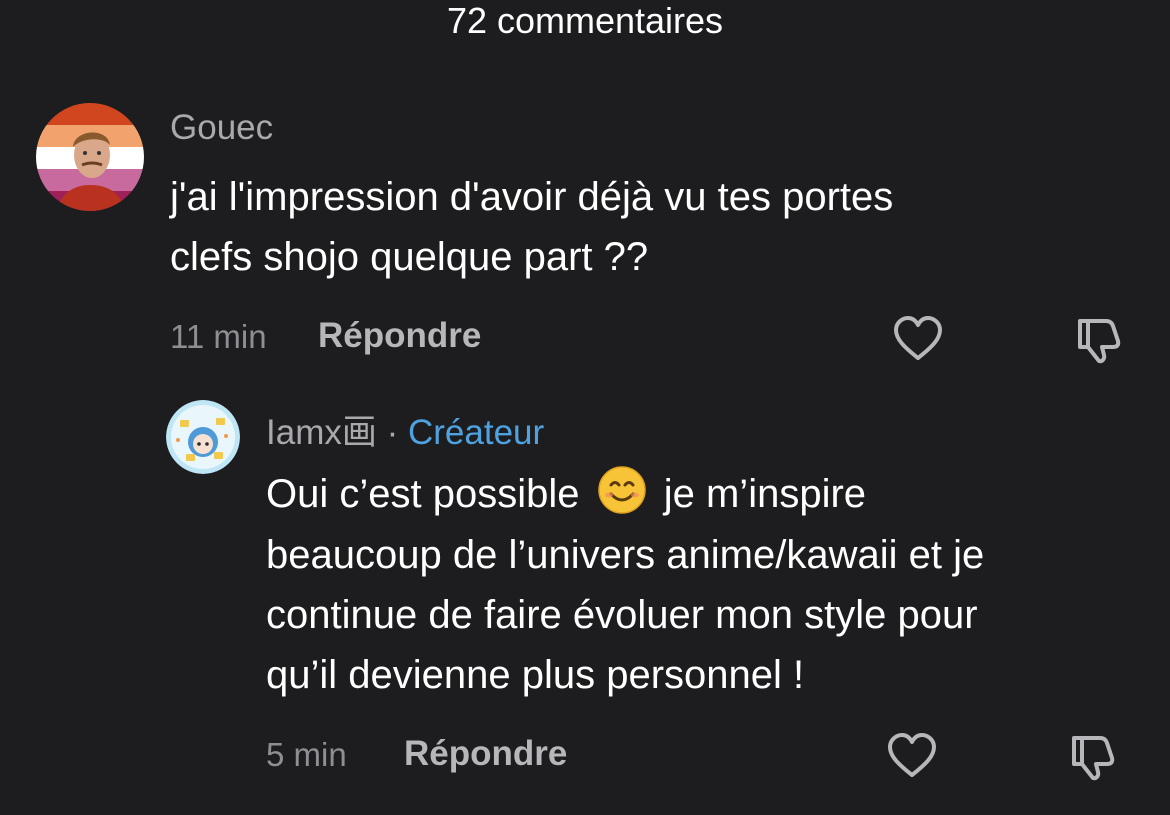 This screenshot has height=815, width=1170. I want to click on reply-timestamp: 5 min, so click(306, 754).